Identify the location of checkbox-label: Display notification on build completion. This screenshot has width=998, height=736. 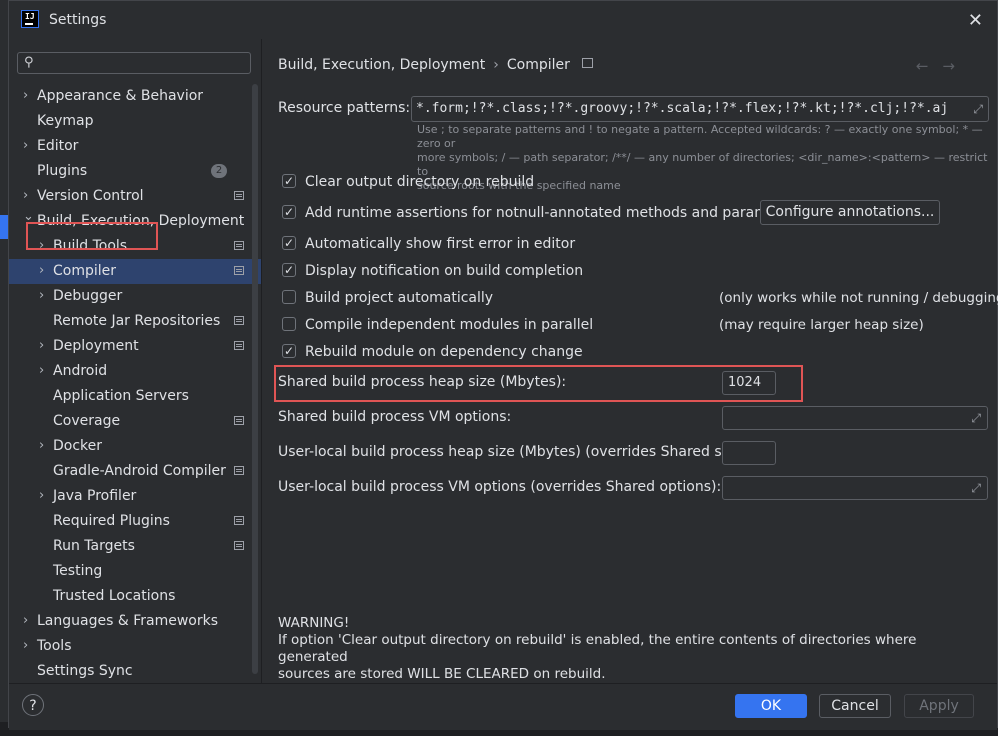
(444, 271).